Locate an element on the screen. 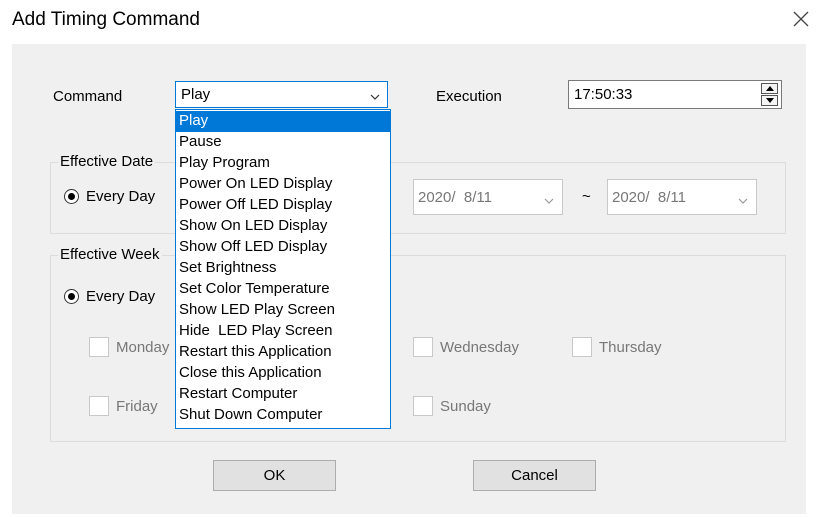  dropdown-option: Play is located at coordinates (283, 121).